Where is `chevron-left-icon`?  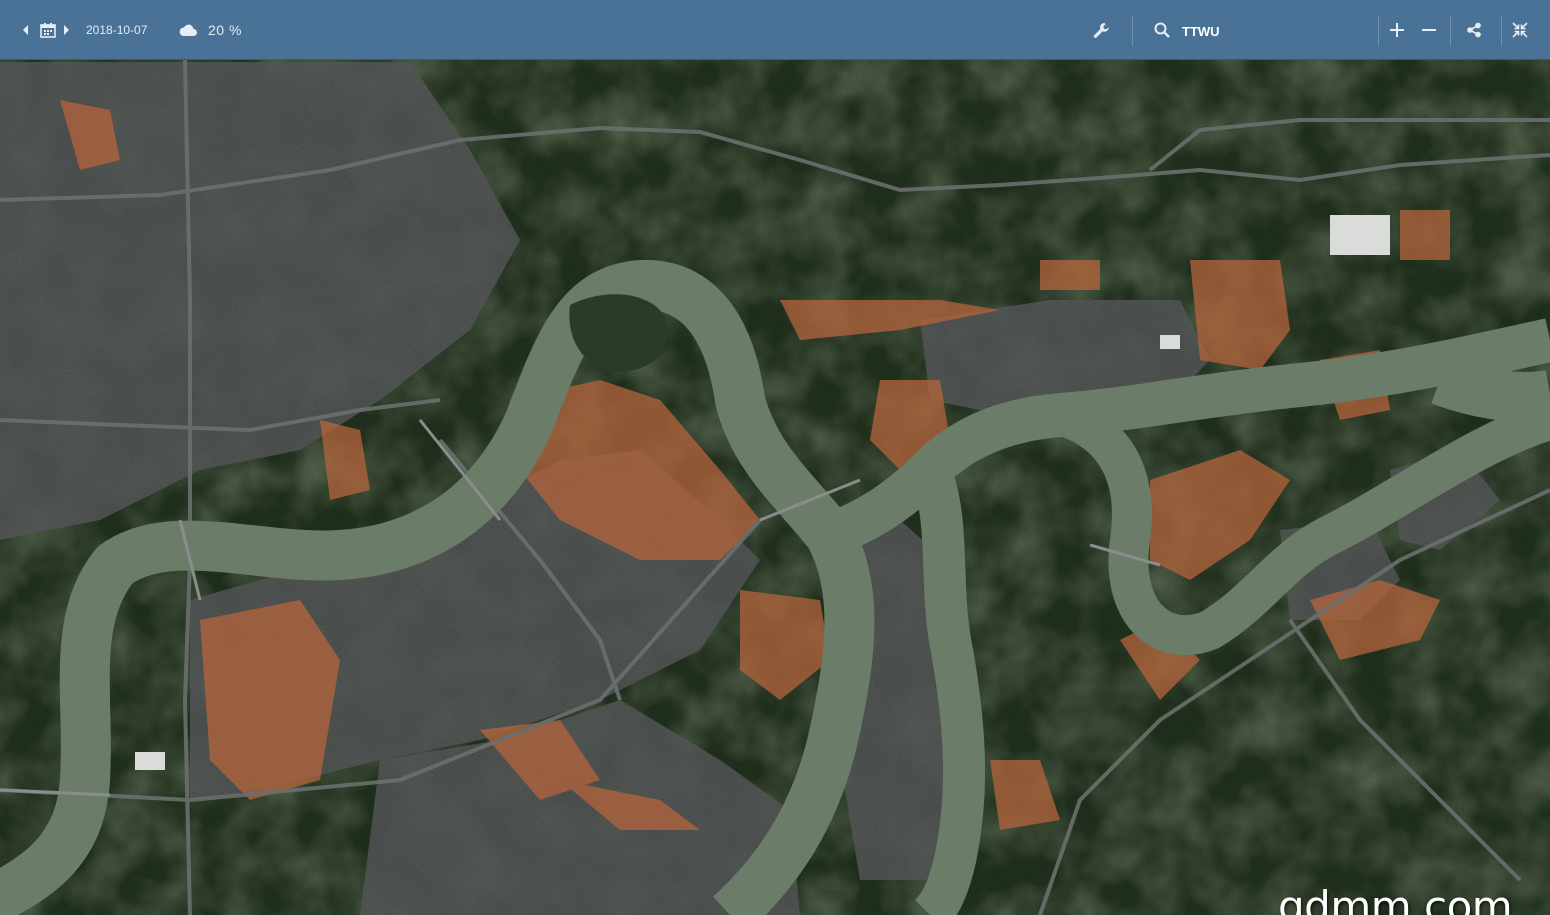 chevron-left-icon is located at coordinates (25, 30).